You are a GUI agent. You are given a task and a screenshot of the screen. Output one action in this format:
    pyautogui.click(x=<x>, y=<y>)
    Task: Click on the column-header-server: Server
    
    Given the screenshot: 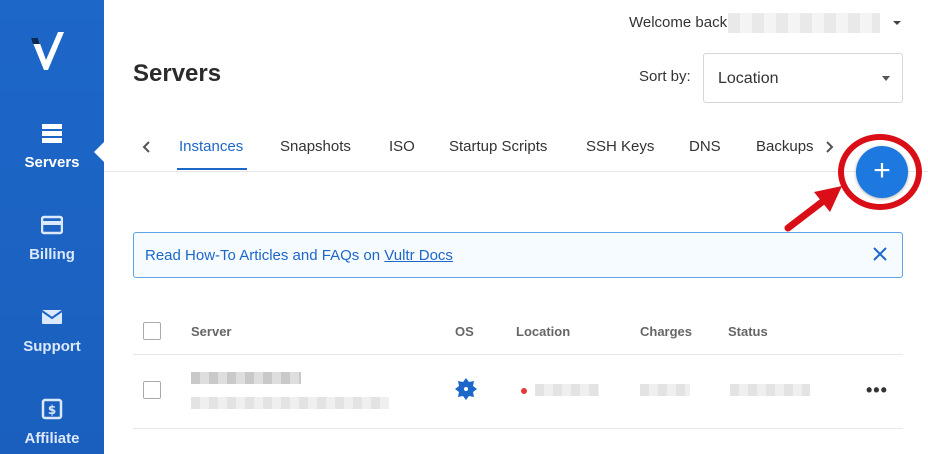 What is the action you would take?
    pyautogui.click(x=211, y=331)
    